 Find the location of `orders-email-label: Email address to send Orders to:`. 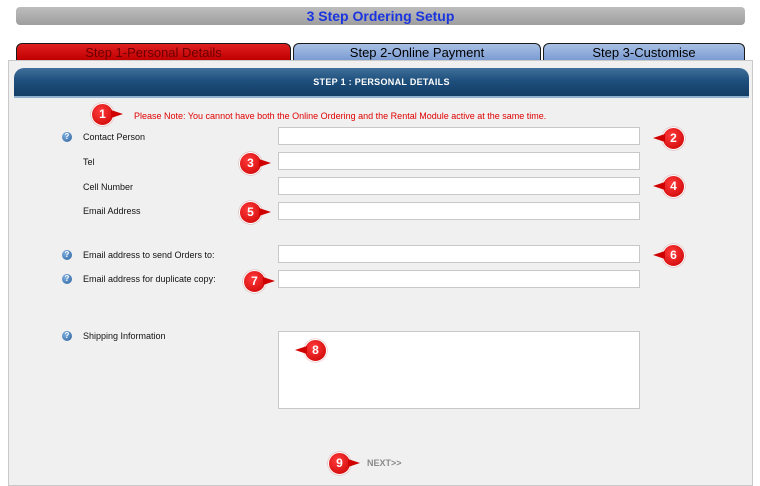

orders-email-label: Email address to send Orders to: is located at coordinates (149, 255).